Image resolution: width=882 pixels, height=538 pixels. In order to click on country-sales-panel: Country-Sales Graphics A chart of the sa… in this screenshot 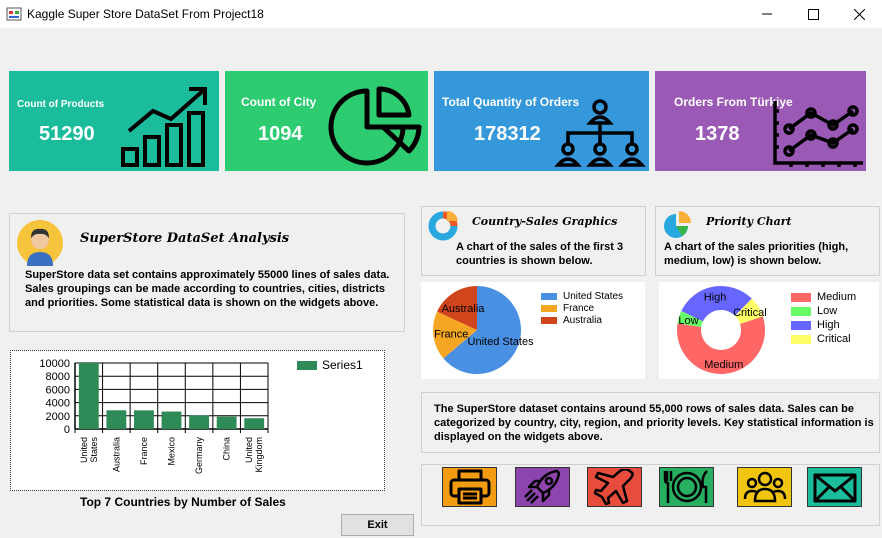, I will do `click(533, 241)`.